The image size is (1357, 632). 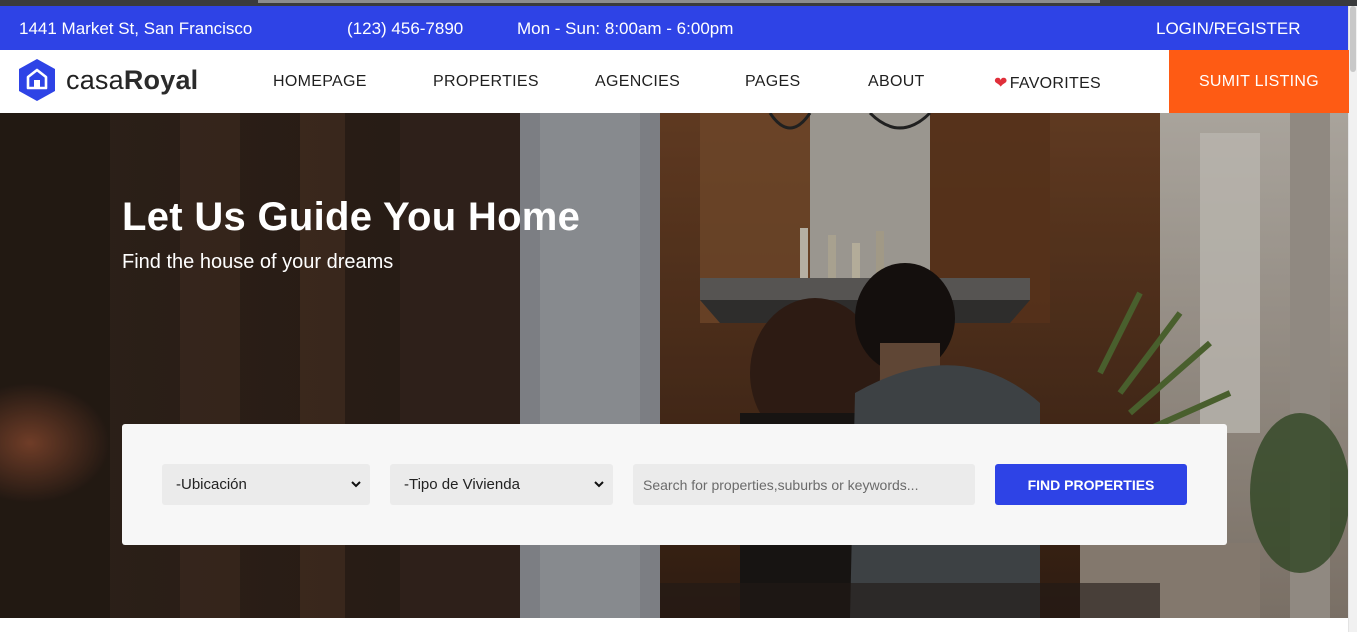 I want to click on location-select-value: -Ubicación, so click(x=211, y=484).